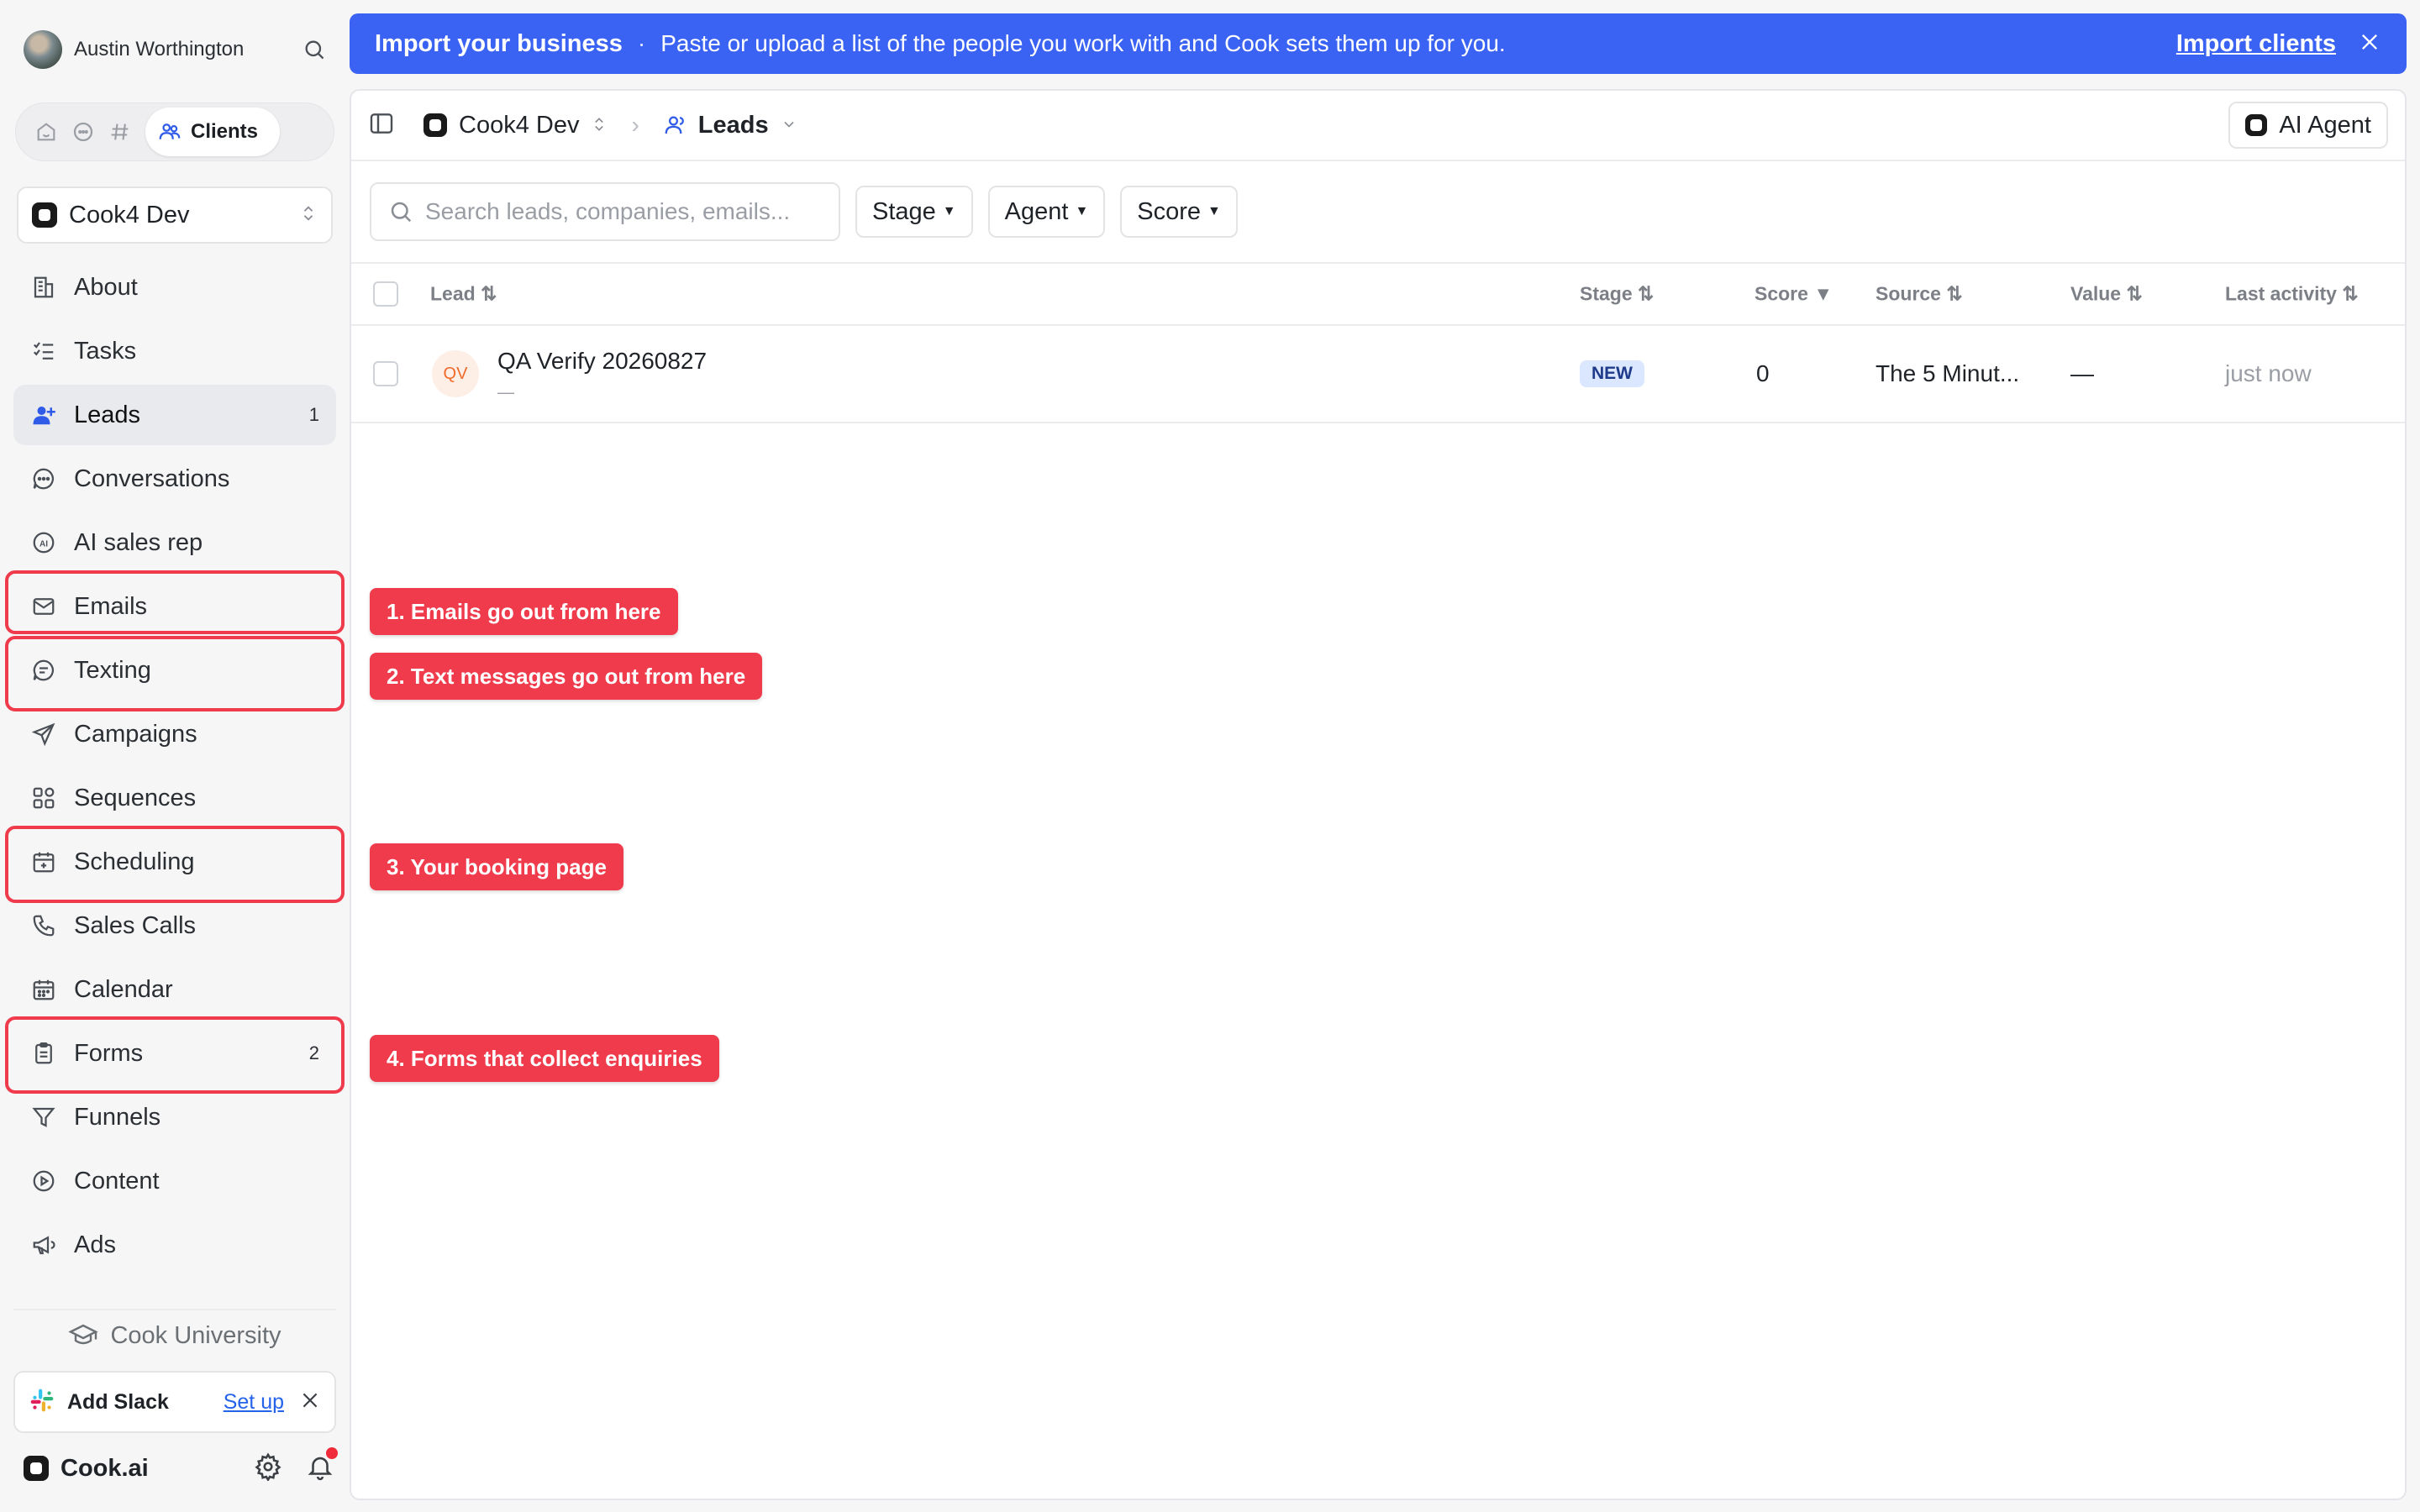  Describe the element at coordinates (1378, 212) in the screenshot. I see `filter-bar: Stage ▼ Agent ▼ Score ▼` at that location.